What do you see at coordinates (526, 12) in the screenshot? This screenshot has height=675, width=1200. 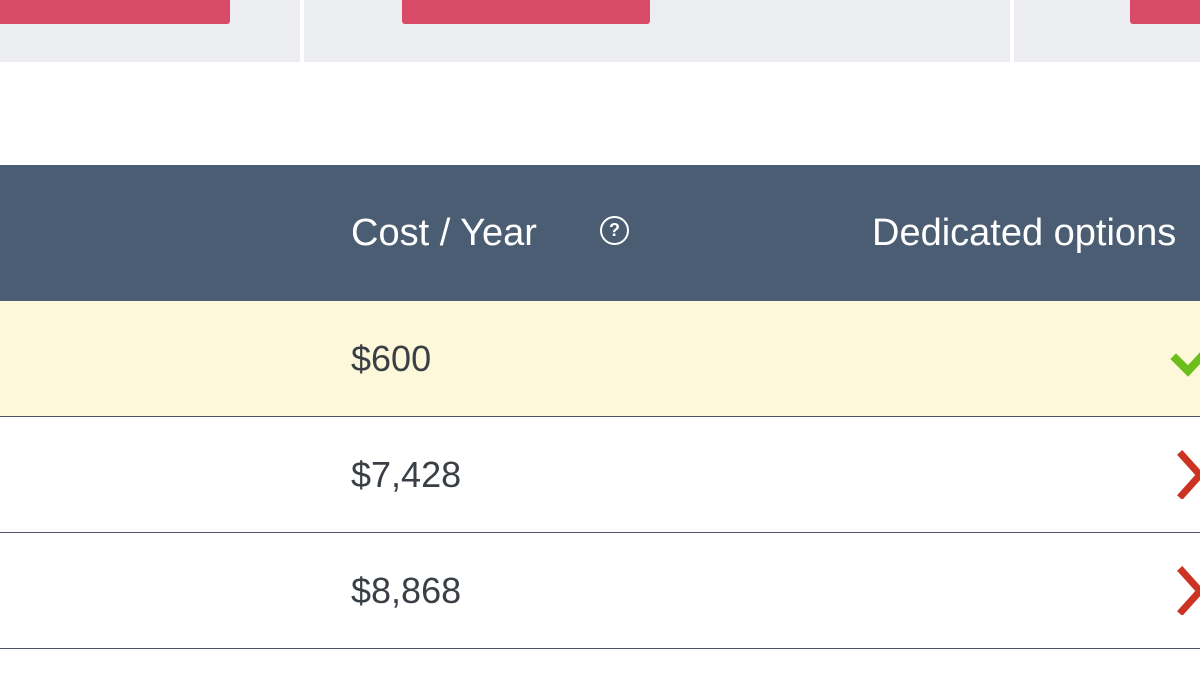 I see `provider-card-2-button` at bounding box center [526, 12].